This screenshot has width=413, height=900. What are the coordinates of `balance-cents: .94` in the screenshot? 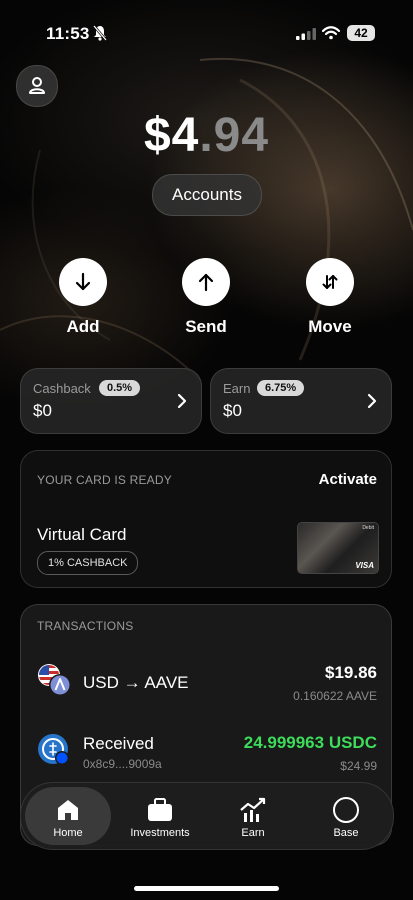 It's located at (234, 135).